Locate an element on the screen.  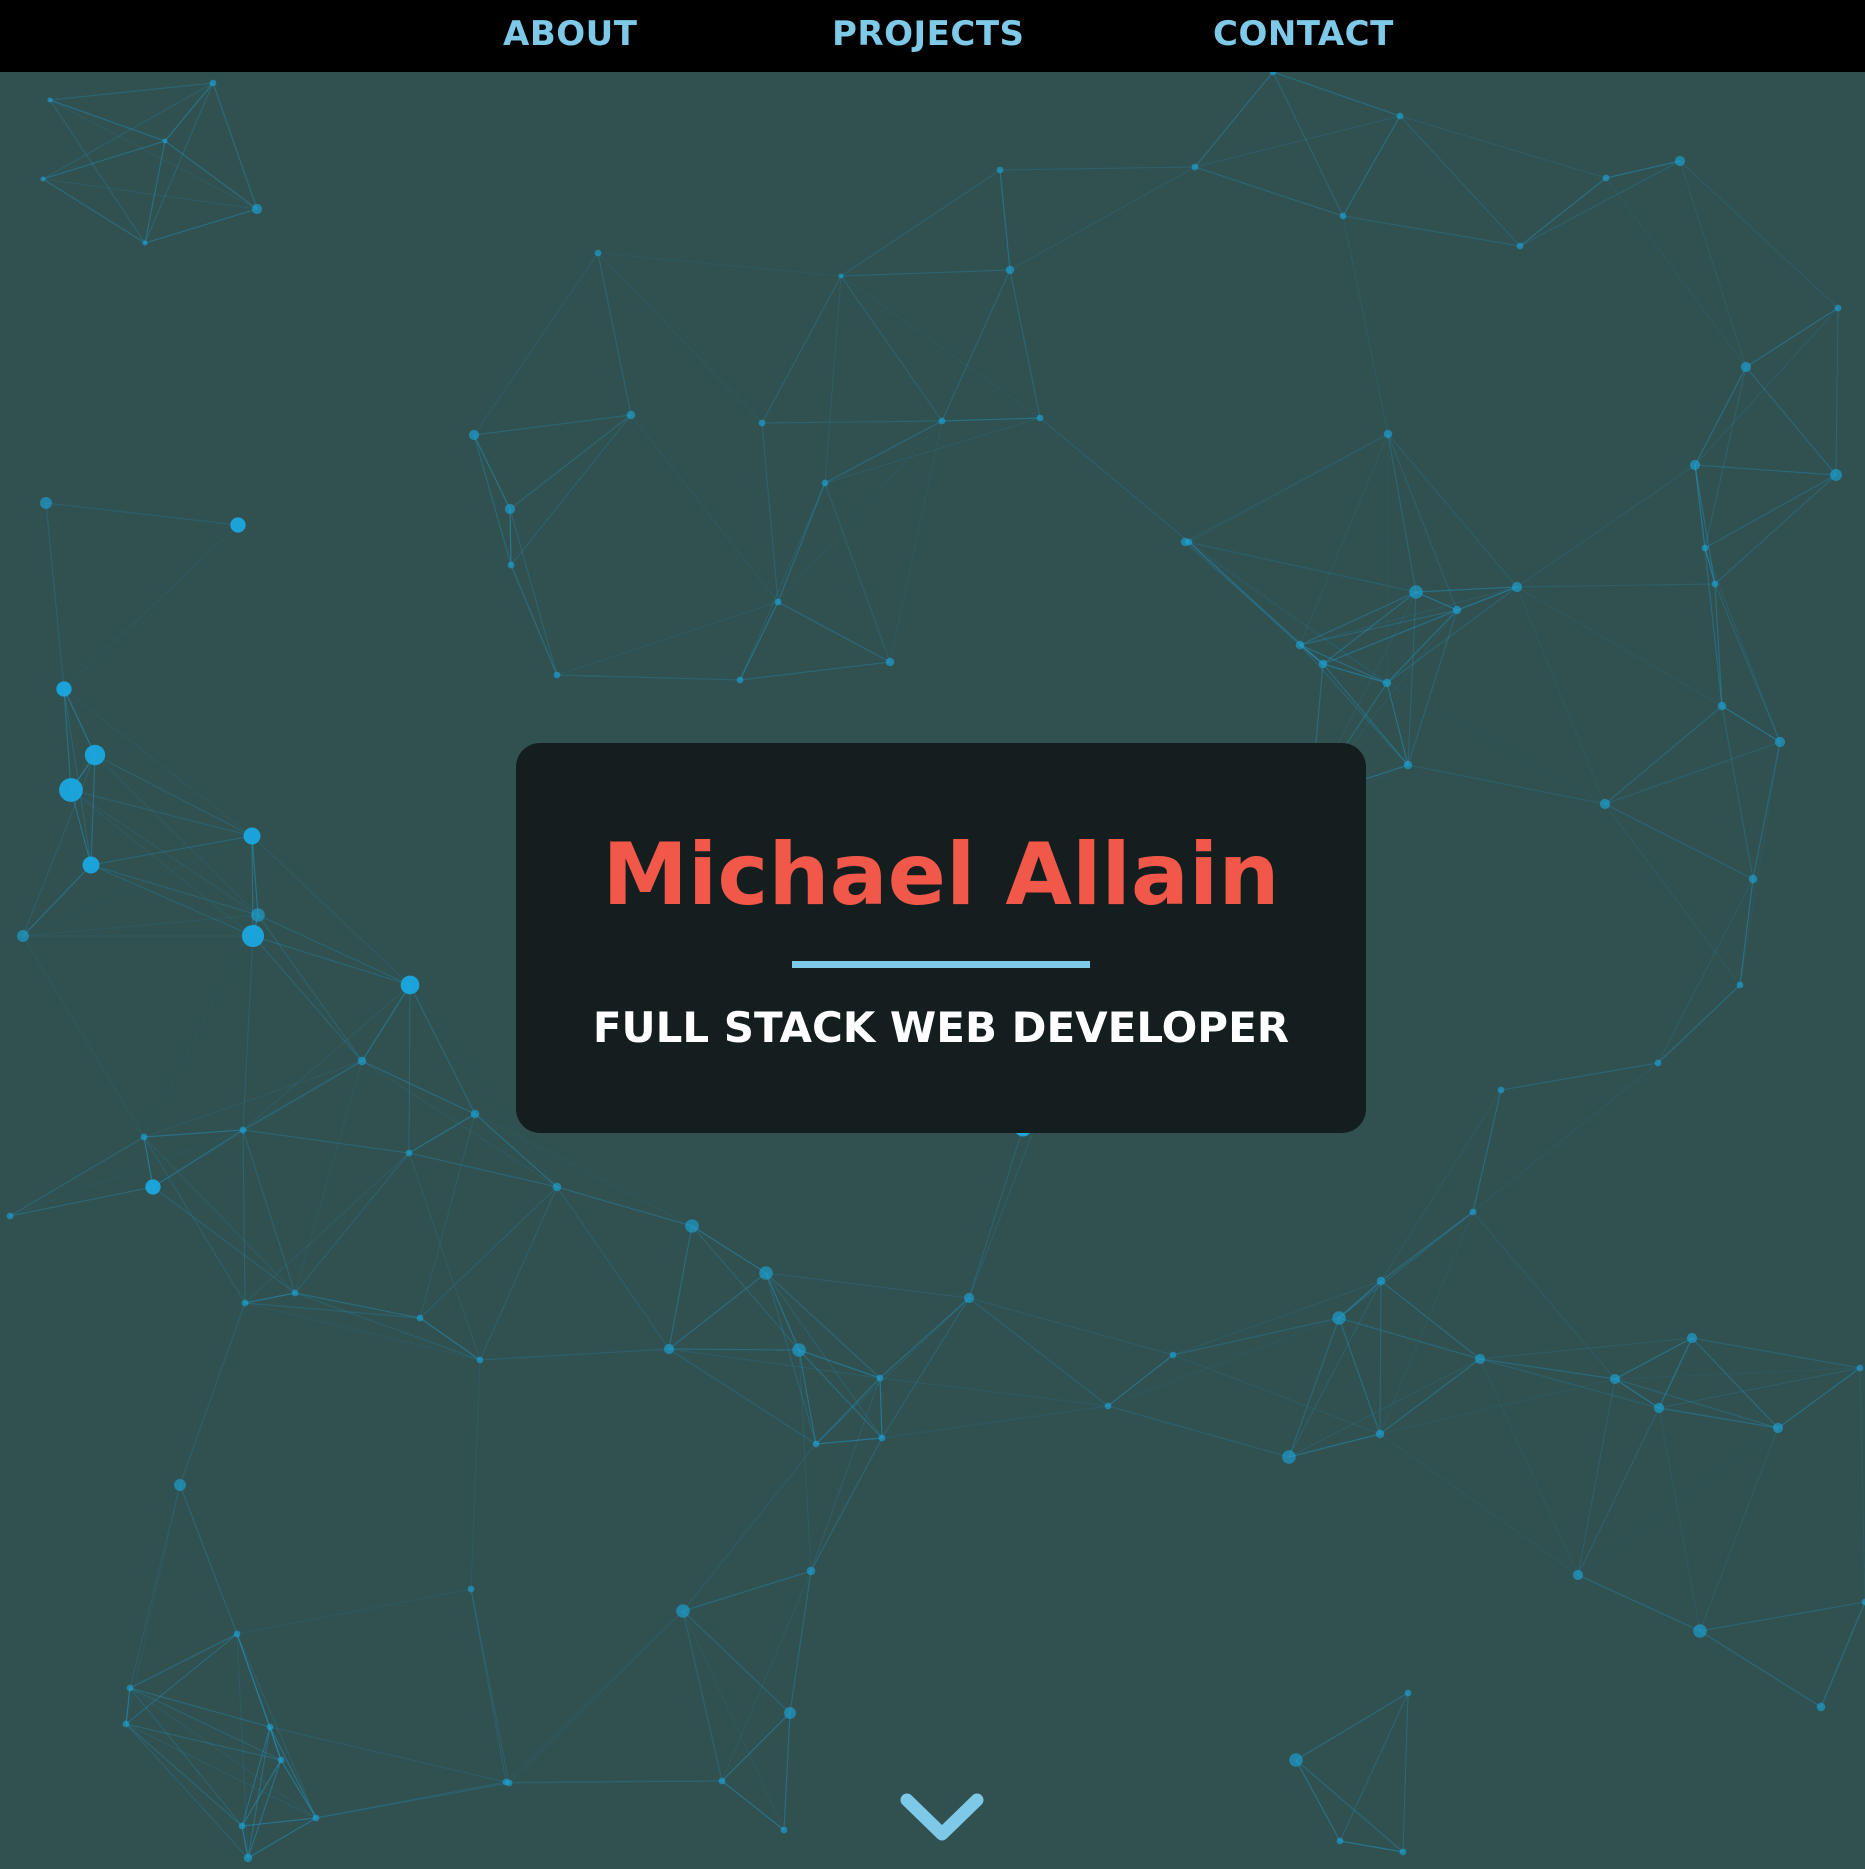
nav-link-projects: PROJECTS is located at coordinates (928, 36).